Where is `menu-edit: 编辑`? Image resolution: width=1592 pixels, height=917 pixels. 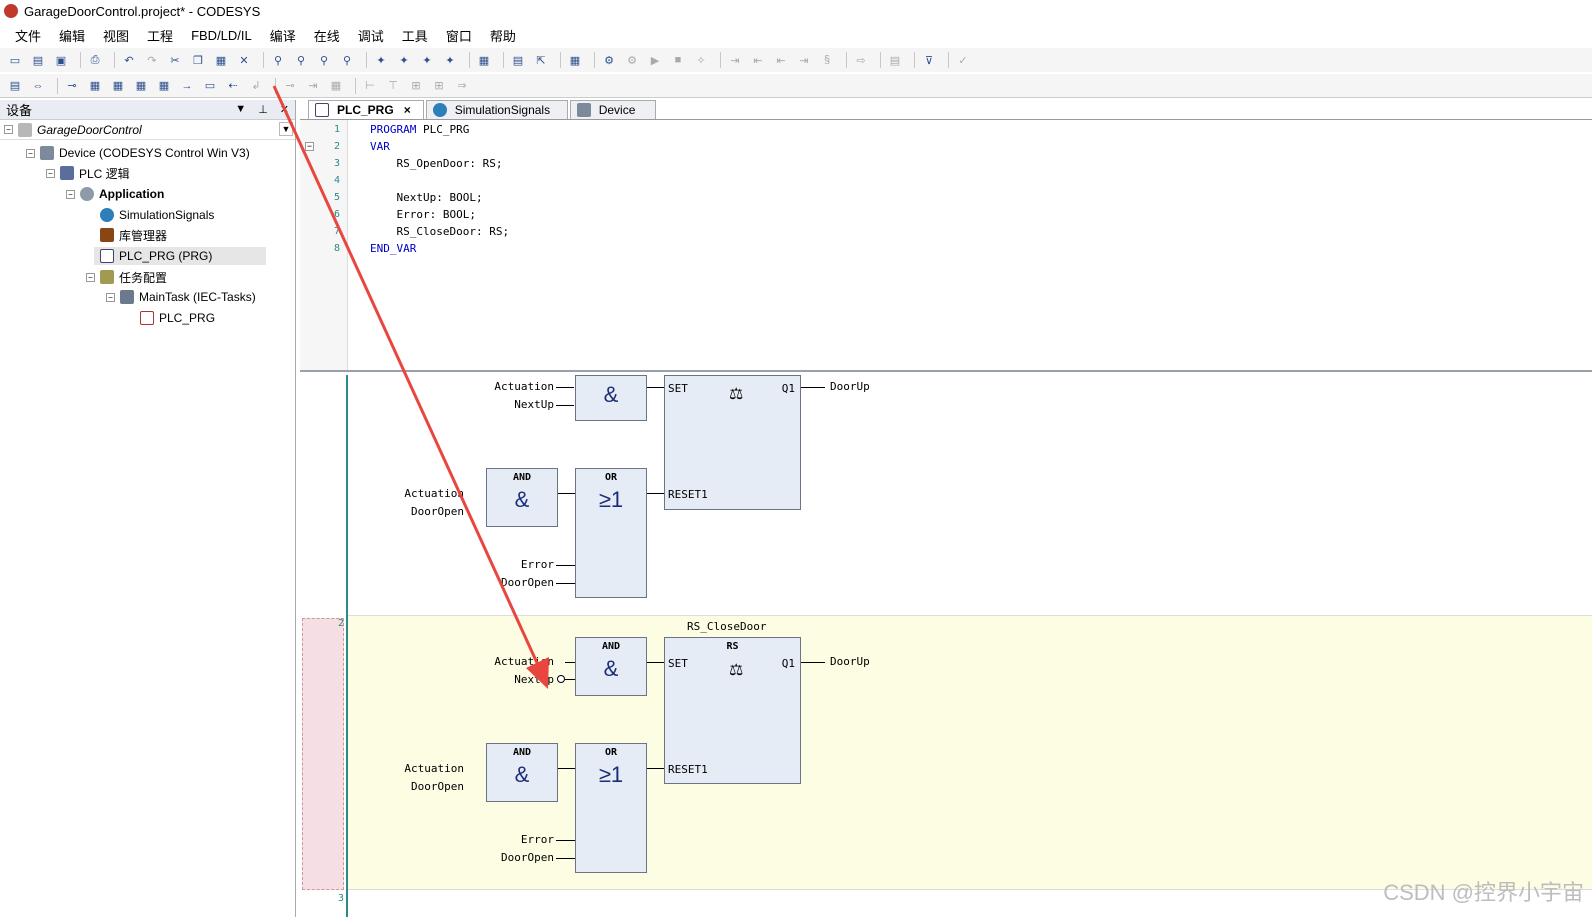
menu-edit: 编辑 is located at coordinates (72, 35).